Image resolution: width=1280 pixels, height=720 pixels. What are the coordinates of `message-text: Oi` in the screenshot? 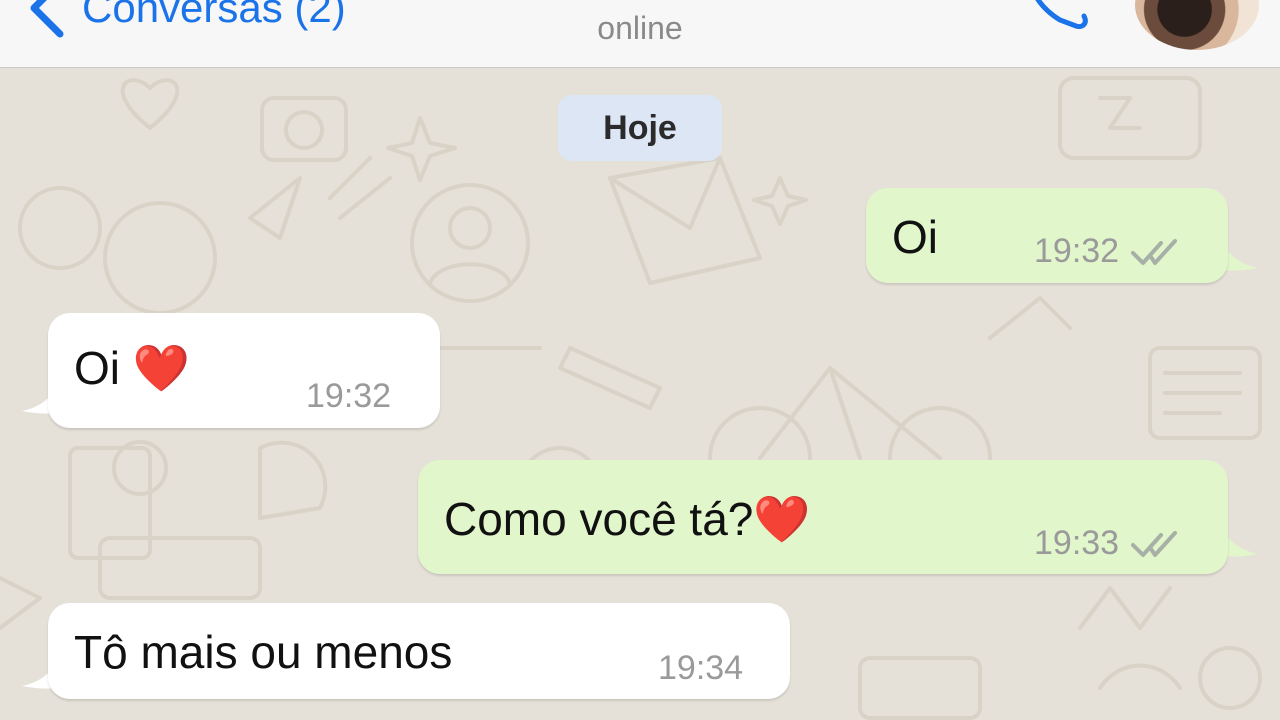 It's located at (915, 237).